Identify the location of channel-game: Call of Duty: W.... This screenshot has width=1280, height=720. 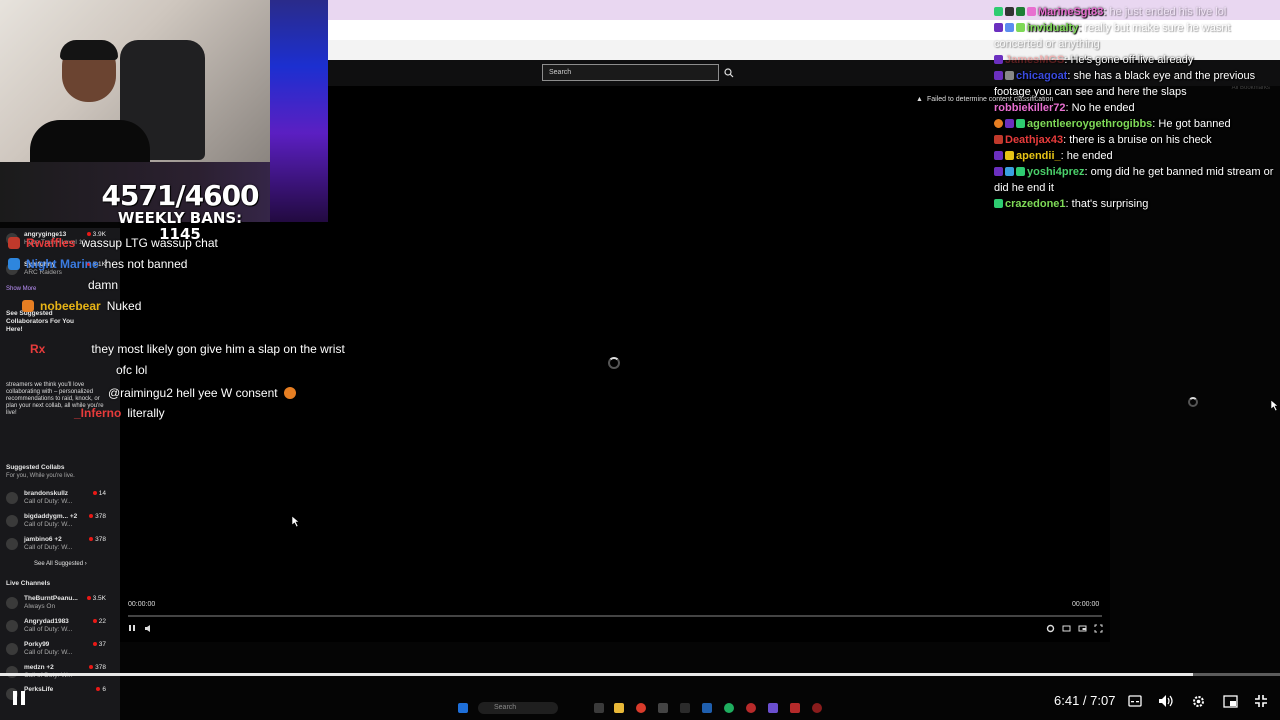
(48, 524).